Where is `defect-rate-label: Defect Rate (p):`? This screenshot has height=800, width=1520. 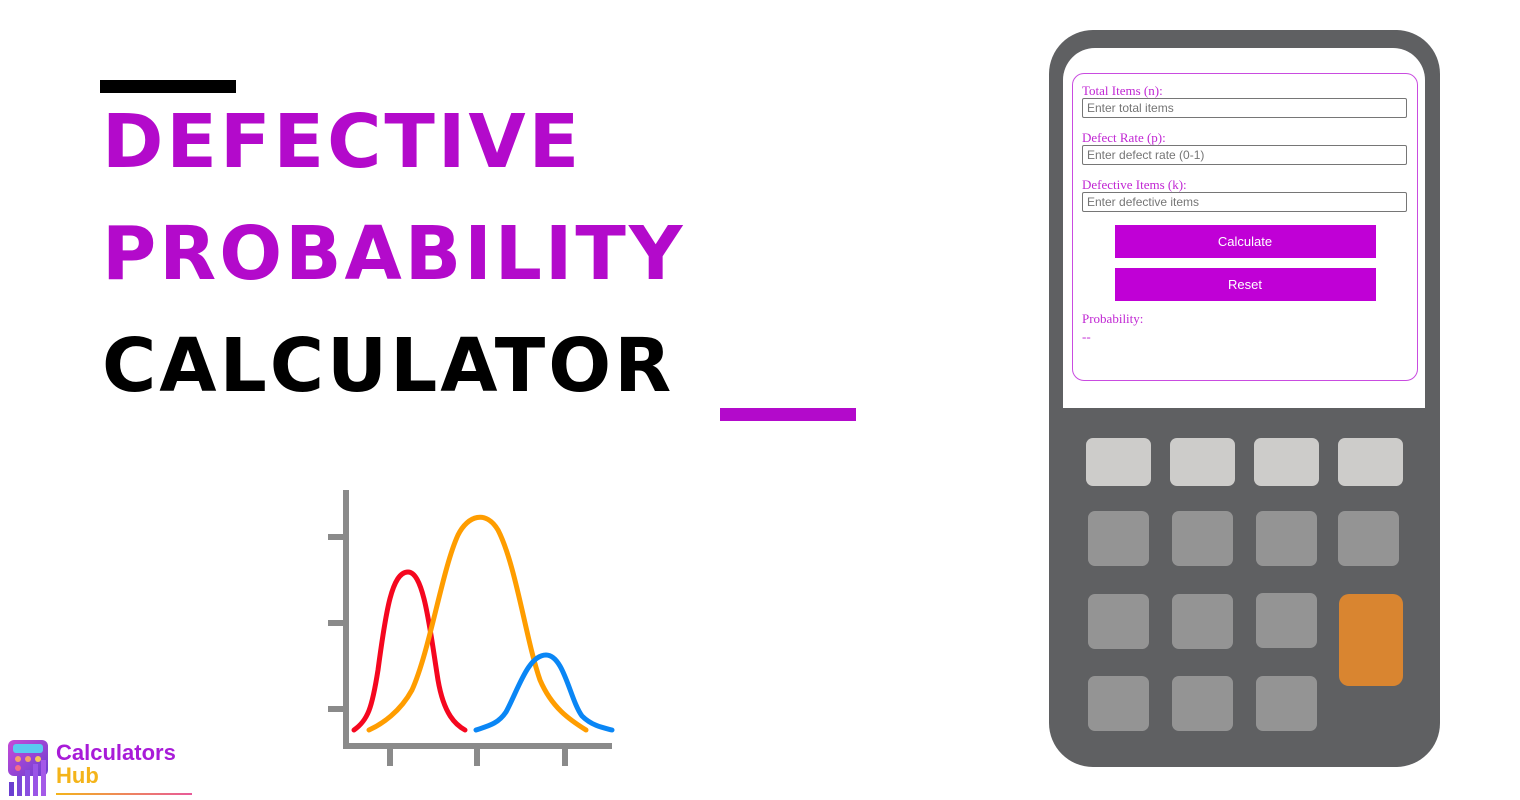 defect-rate-label: Defect Rate (p): is located at coordinates (1124, 137).